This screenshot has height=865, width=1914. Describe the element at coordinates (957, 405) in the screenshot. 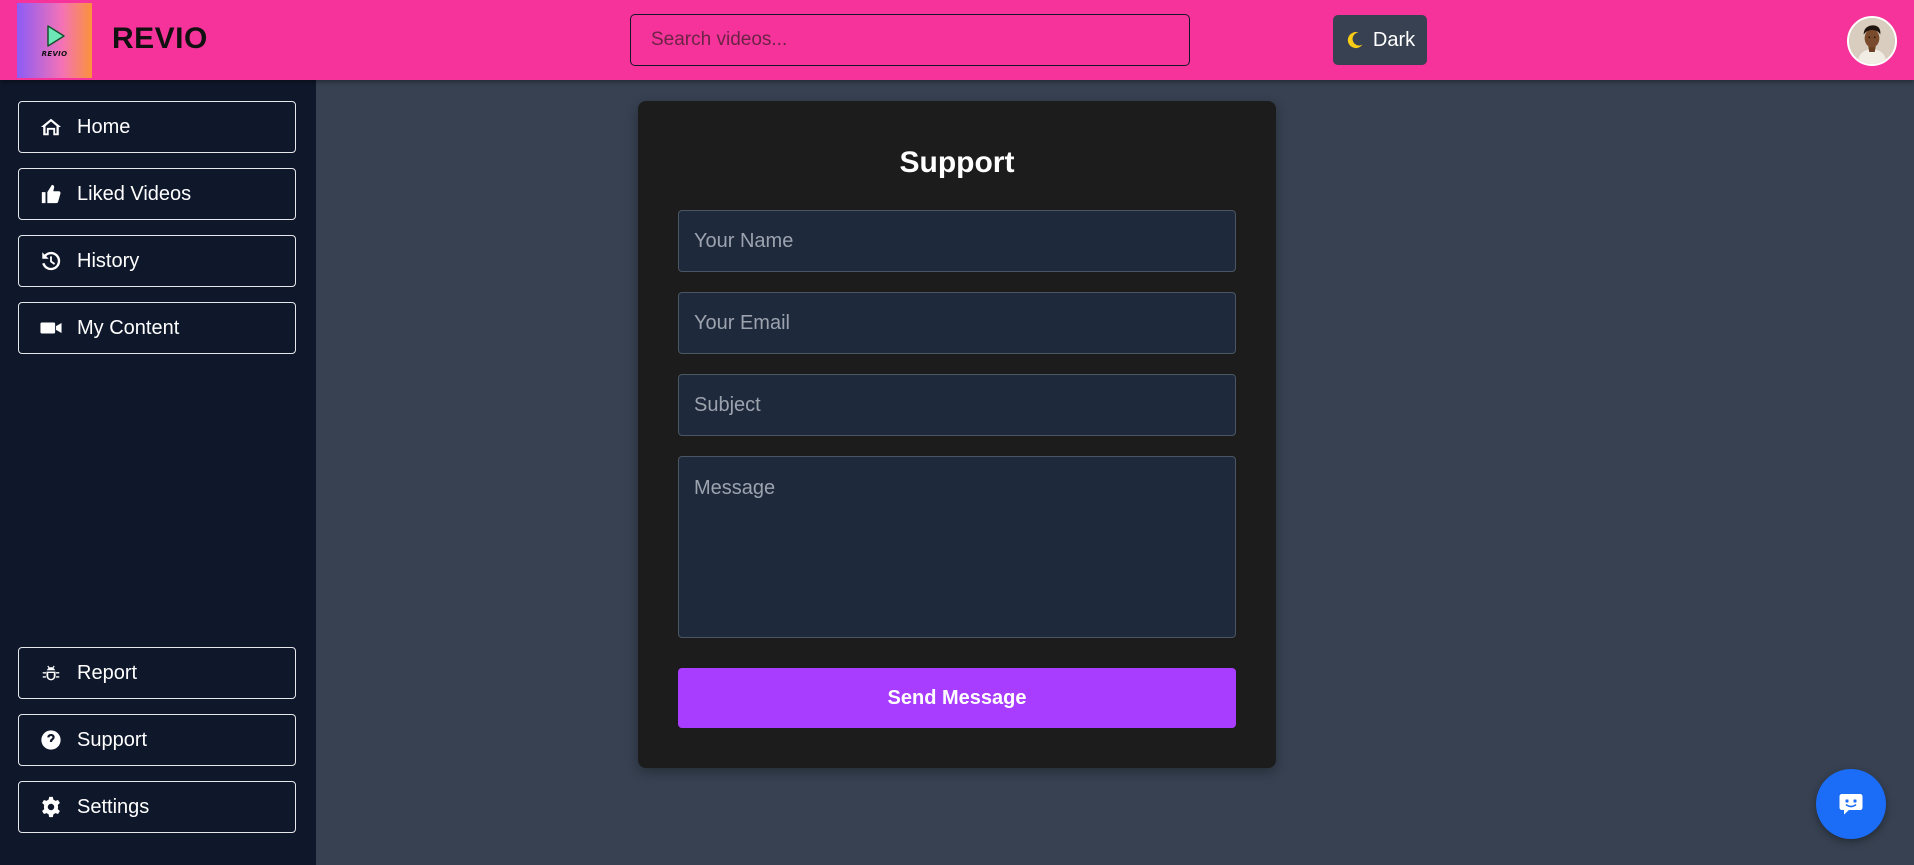

I see `subject-field` at that location.